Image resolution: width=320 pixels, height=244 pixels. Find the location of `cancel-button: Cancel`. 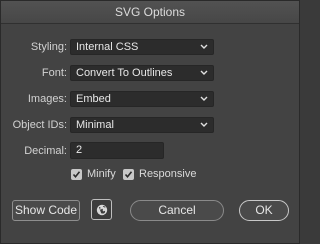

cancel-button: Cancel is located at coordinates (177, 210).